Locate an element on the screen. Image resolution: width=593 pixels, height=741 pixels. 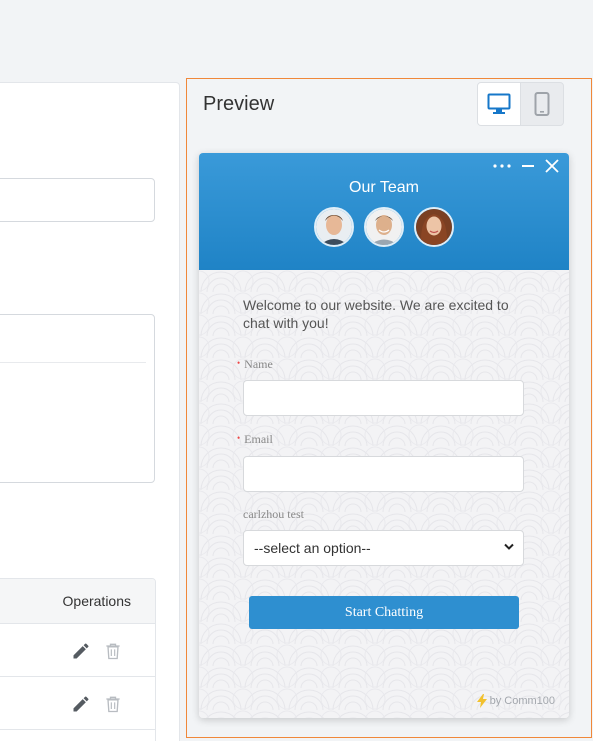
custom-field-label: carlzhou test is located at coordinates (273, 514).